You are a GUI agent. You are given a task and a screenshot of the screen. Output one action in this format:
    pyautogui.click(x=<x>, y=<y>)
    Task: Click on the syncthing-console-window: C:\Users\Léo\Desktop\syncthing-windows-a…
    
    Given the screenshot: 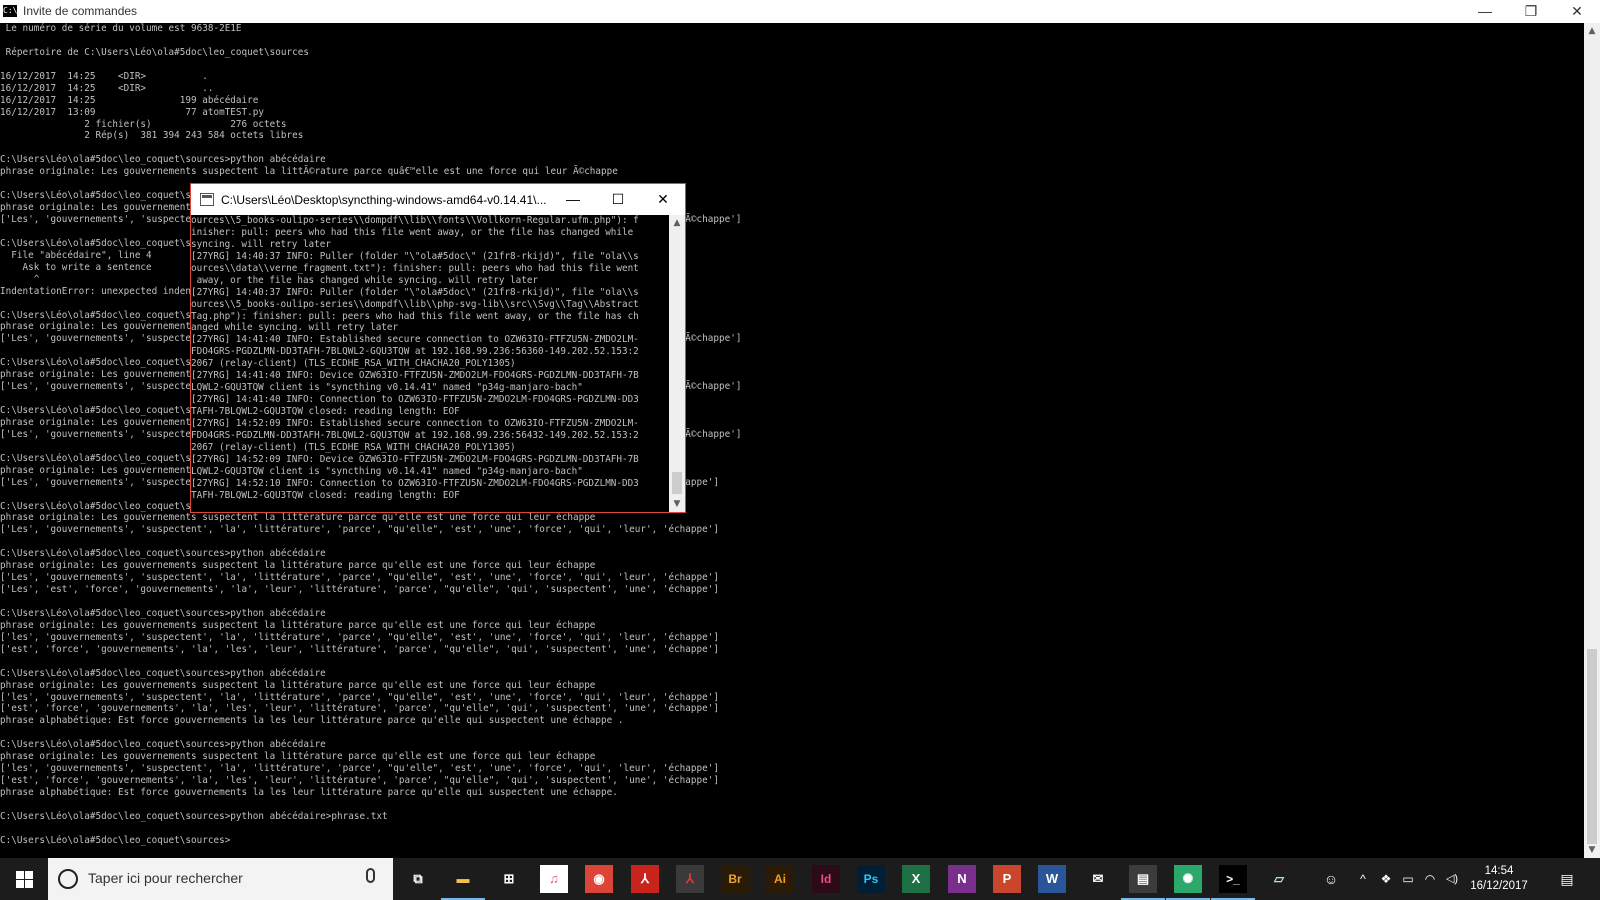 What is the action you would take?
    pyautogui.click(x=438, y=348)
    